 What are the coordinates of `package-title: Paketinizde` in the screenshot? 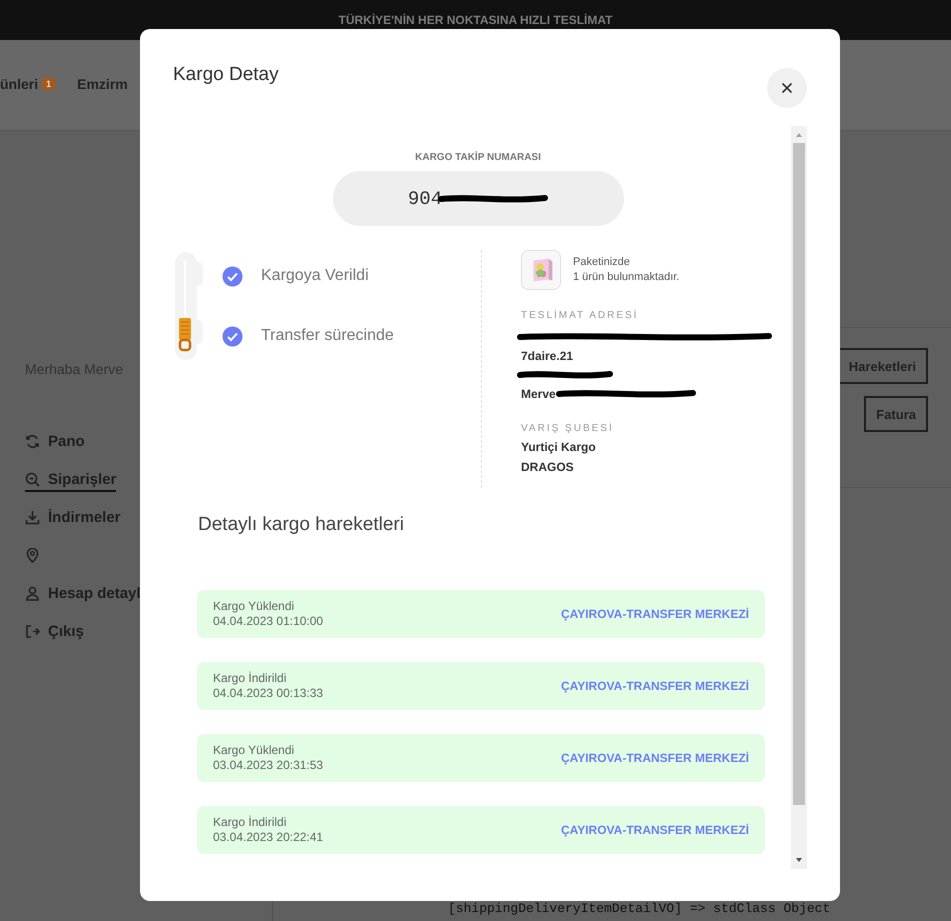 It's located at (602, 262).